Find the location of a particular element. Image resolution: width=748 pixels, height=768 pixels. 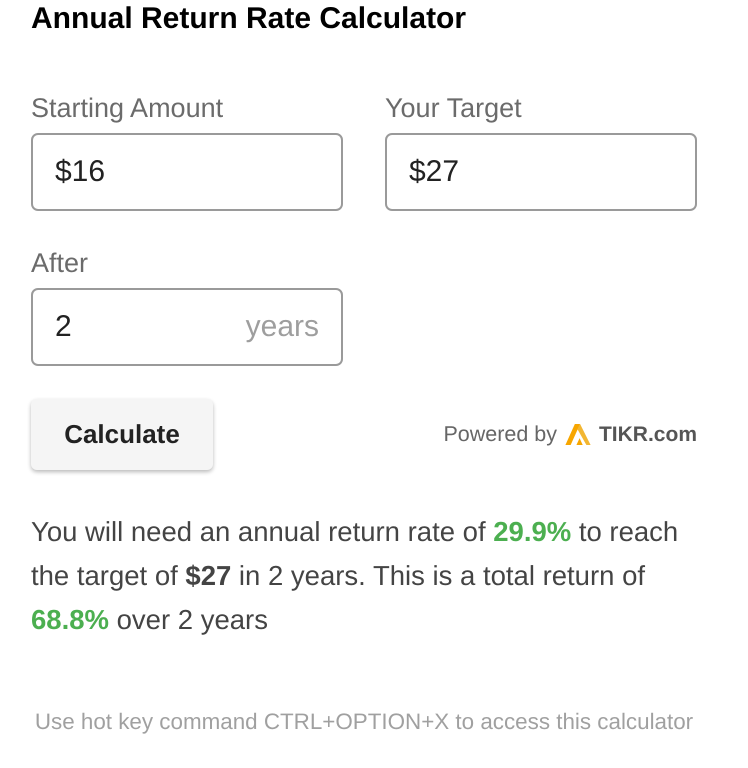

unit-suffix: years is located at coordinates (282, 327).